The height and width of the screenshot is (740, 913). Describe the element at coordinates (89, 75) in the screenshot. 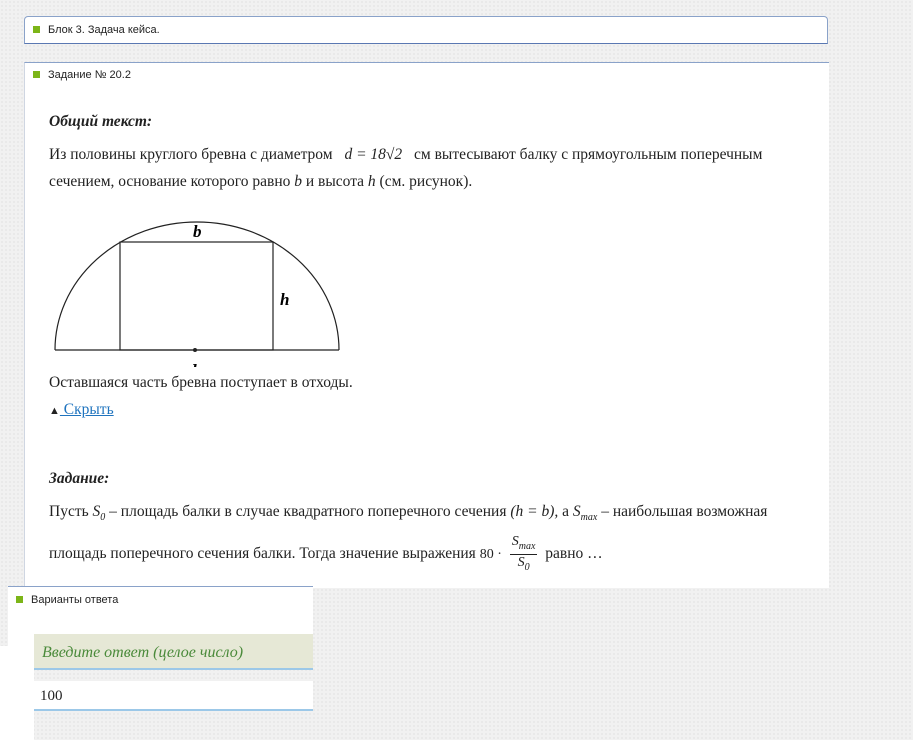

I see `task-title: Задание № 20.2` at that location.